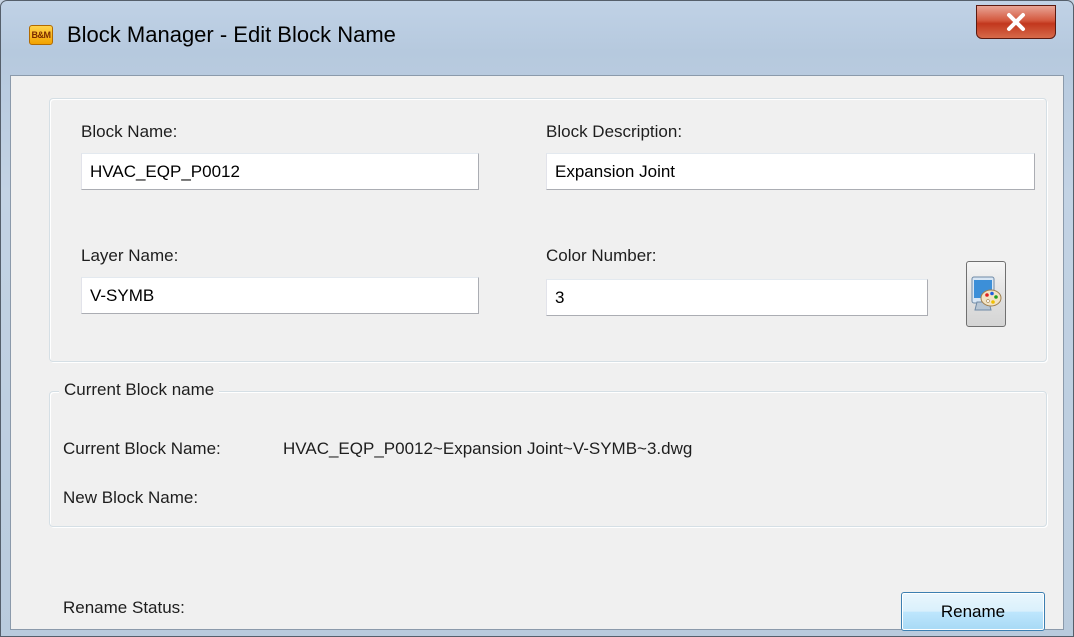 The height and width of the screenshot is (637, 1074). Describe the element at coordinates (537, 38) in the screenshot. I see `title-bar: B&M Block Manager - Edit Block Name` at that location.